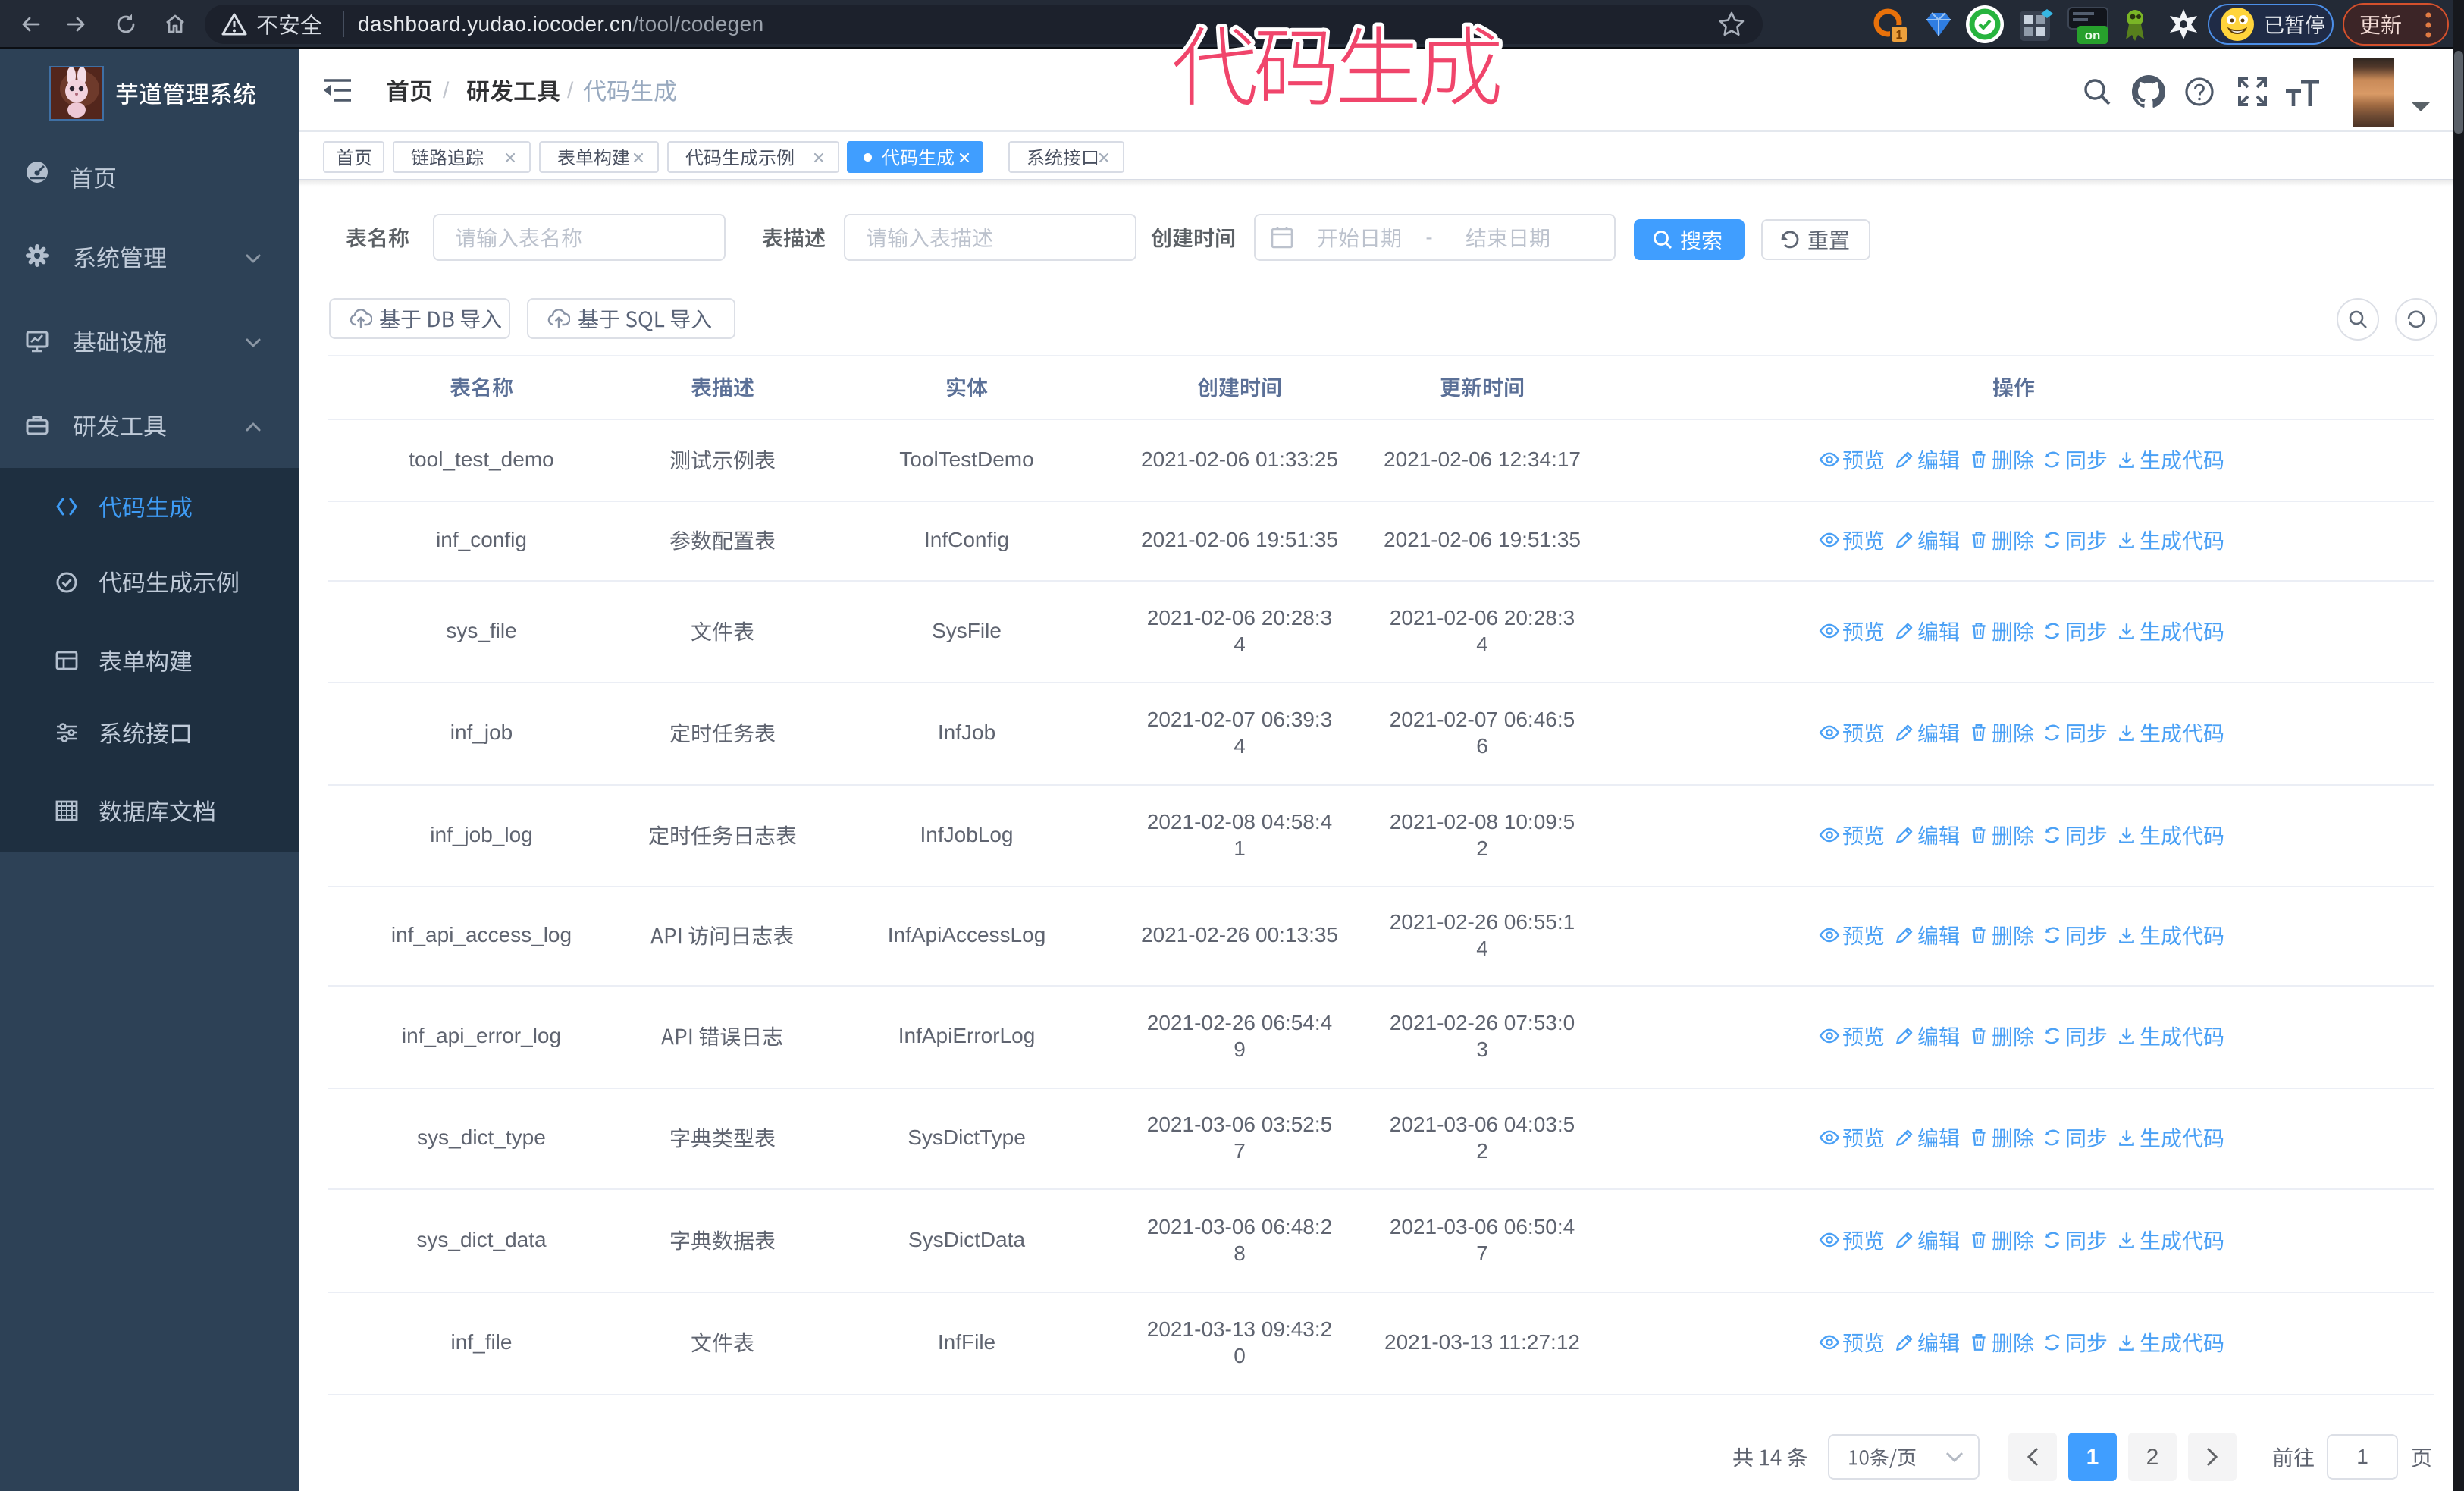 Image resolution: width=2464 pixels, height=1491 pixels. Describe the element at coordinates (1899, 35) in the screenshot. I see `svg-text: 1` at that location.